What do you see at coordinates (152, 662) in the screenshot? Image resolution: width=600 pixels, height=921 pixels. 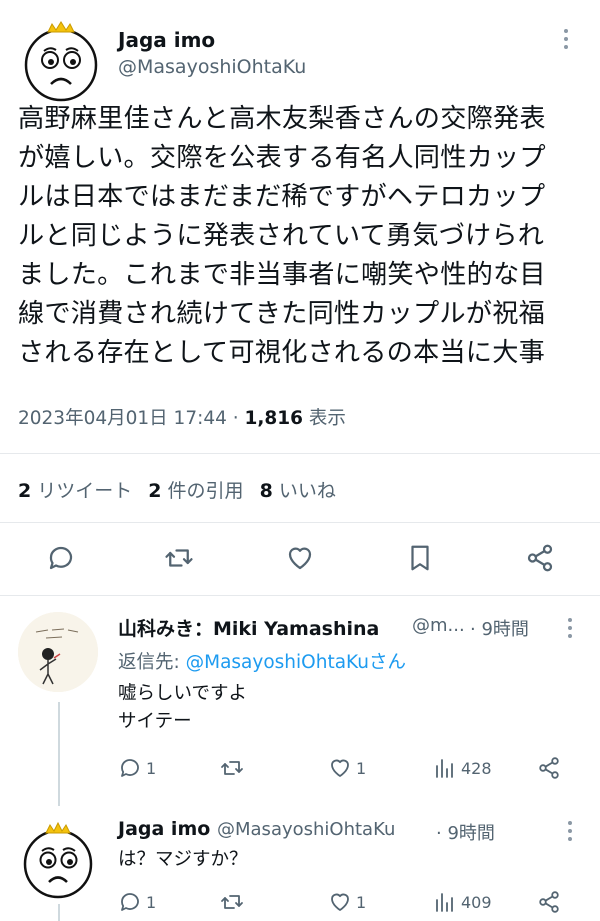 I see `reply-to-prefix: 返信先:` at bounding box center [152, 662].